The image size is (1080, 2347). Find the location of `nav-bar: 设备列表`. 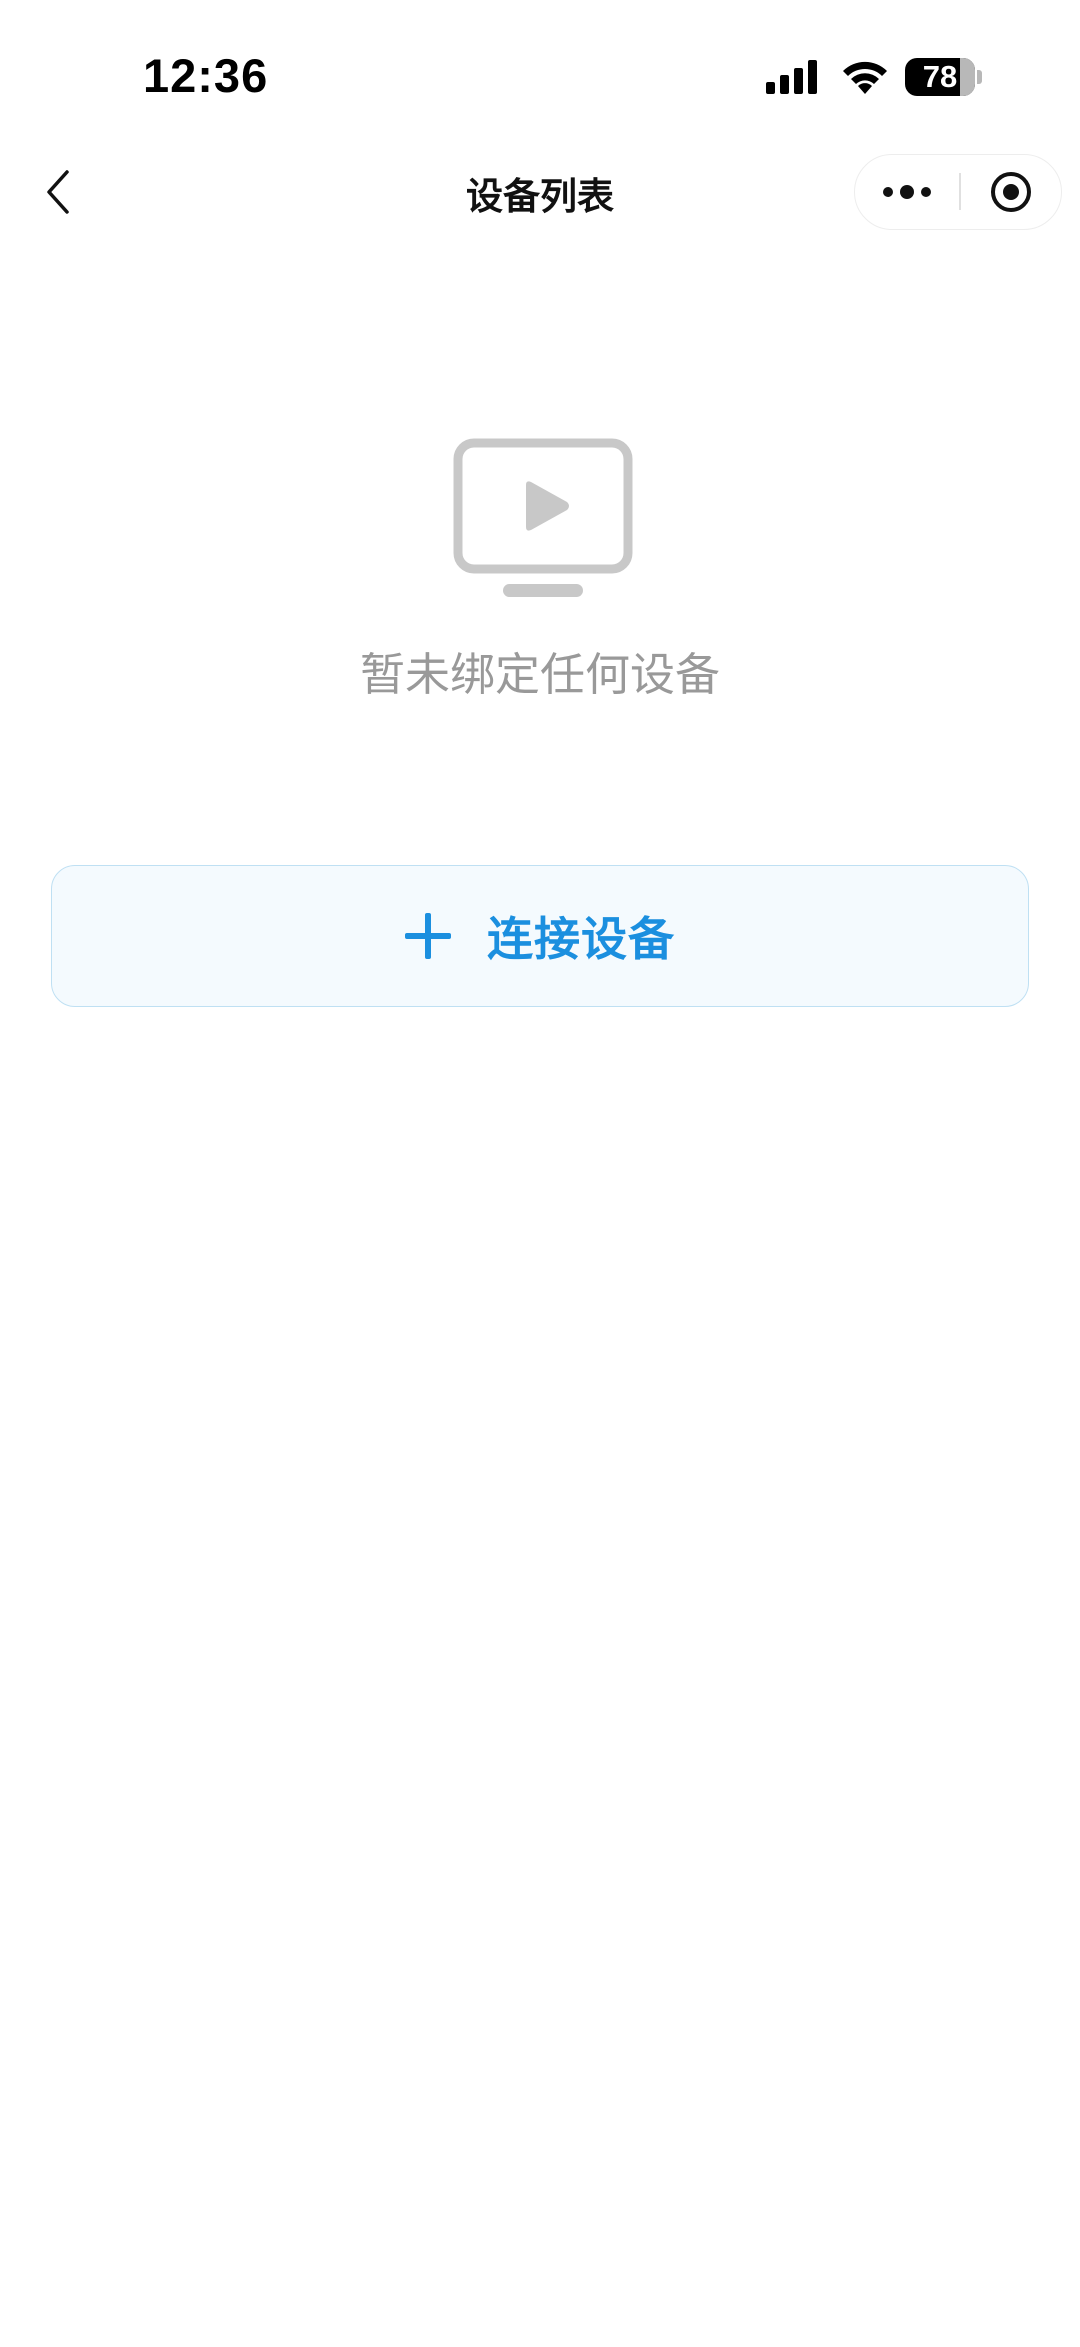

nav-bar: 设备列表 is located at coordinates (540, 192).